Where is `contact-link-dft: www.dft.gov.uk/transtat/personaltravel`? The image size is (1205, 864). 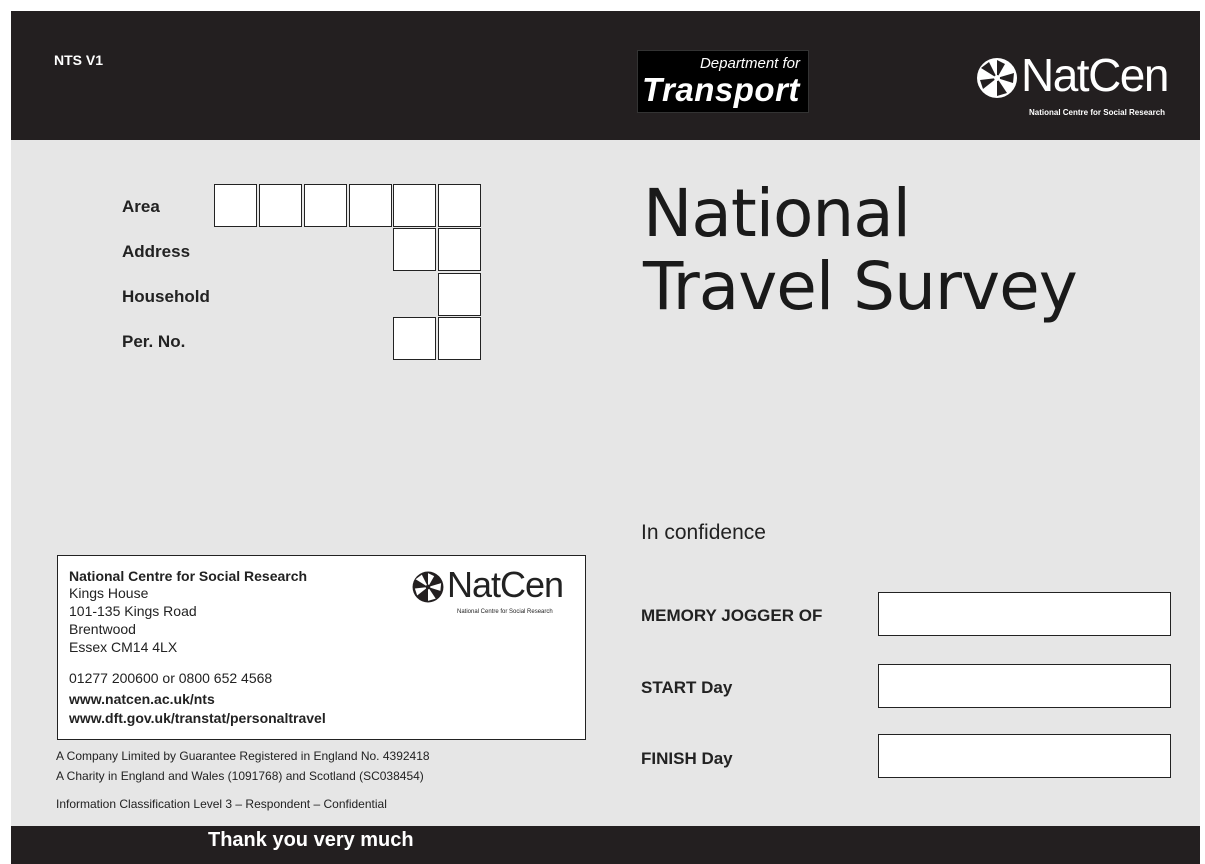
contact-link-dft: www.dft.gov.uk/transtat/personaltravel is located at coordinates (197, 718).